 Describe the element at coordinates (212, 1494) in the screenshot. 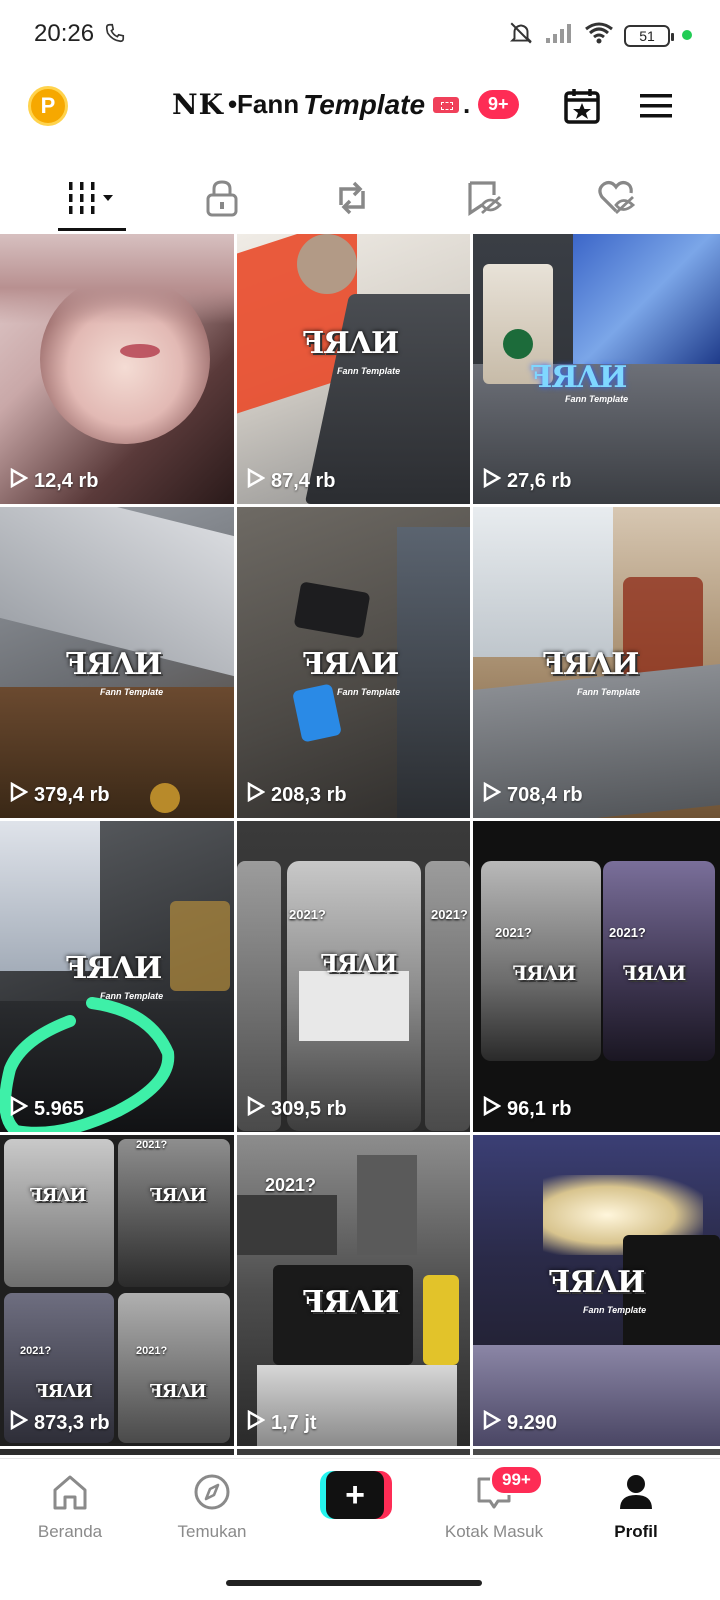

I see `compass-icon` at that location.